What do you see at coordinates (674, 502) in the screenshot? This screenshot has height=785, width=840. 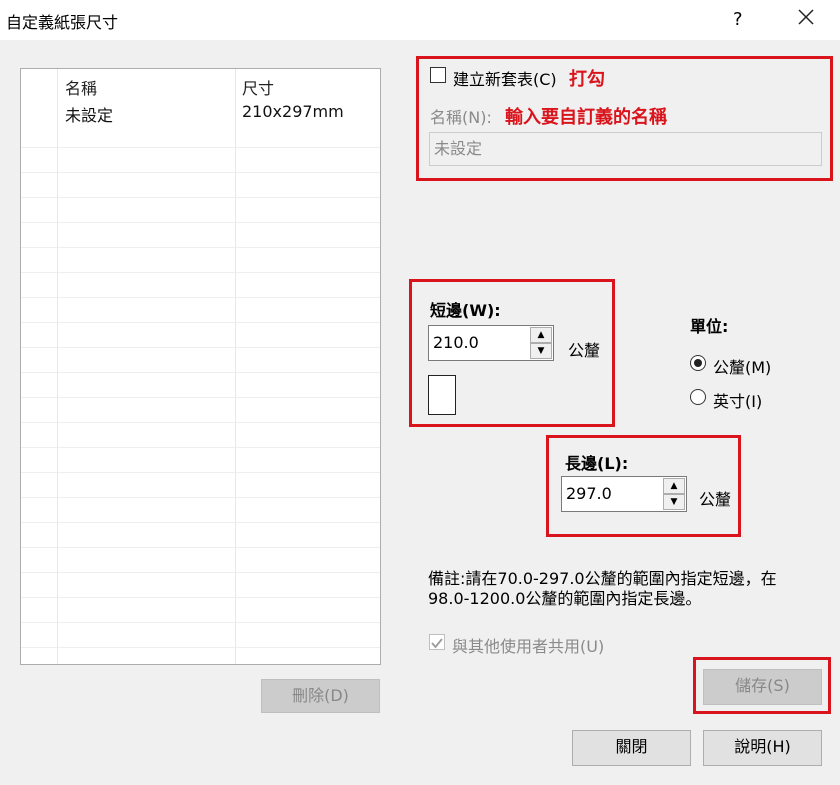 I see `length-spin-down: ▼` at bounding box center [674, 502].